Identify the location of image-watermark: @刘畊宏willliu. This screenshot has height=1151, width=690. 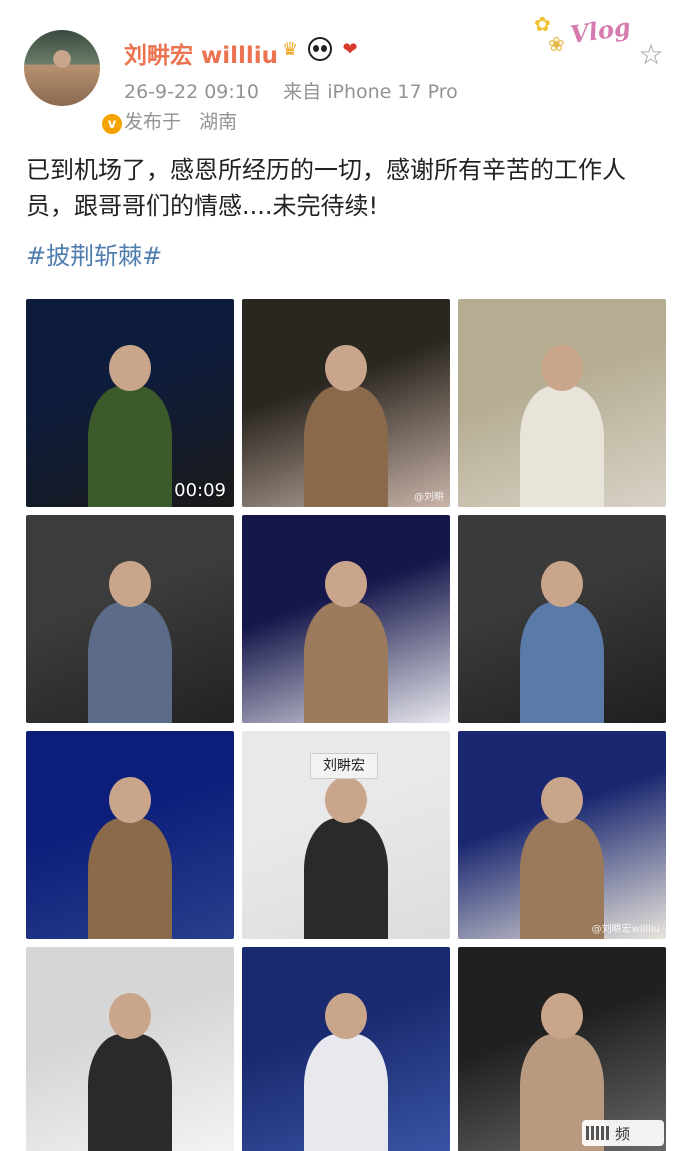
(625, 929).